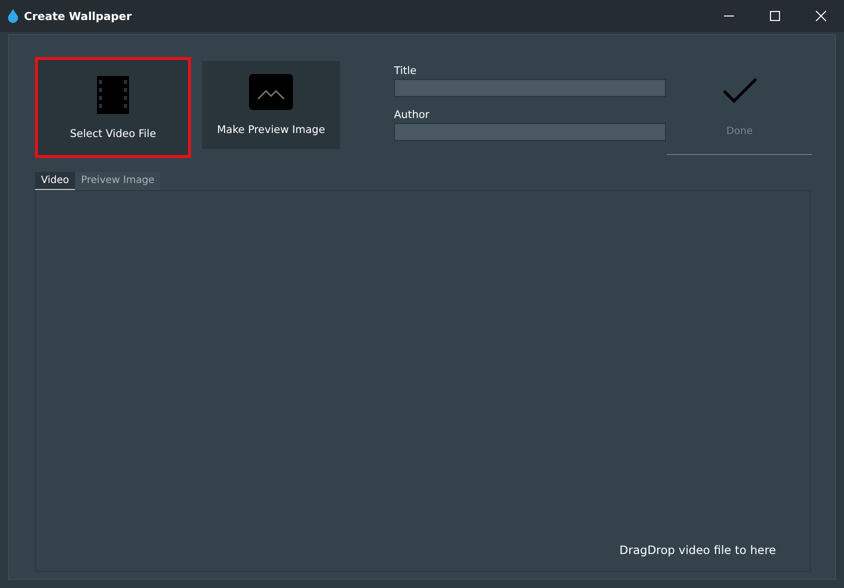 Image resolution: width=844 pixels, height=588 pixels. I want to click on maximize-icon, so click(775, 16).